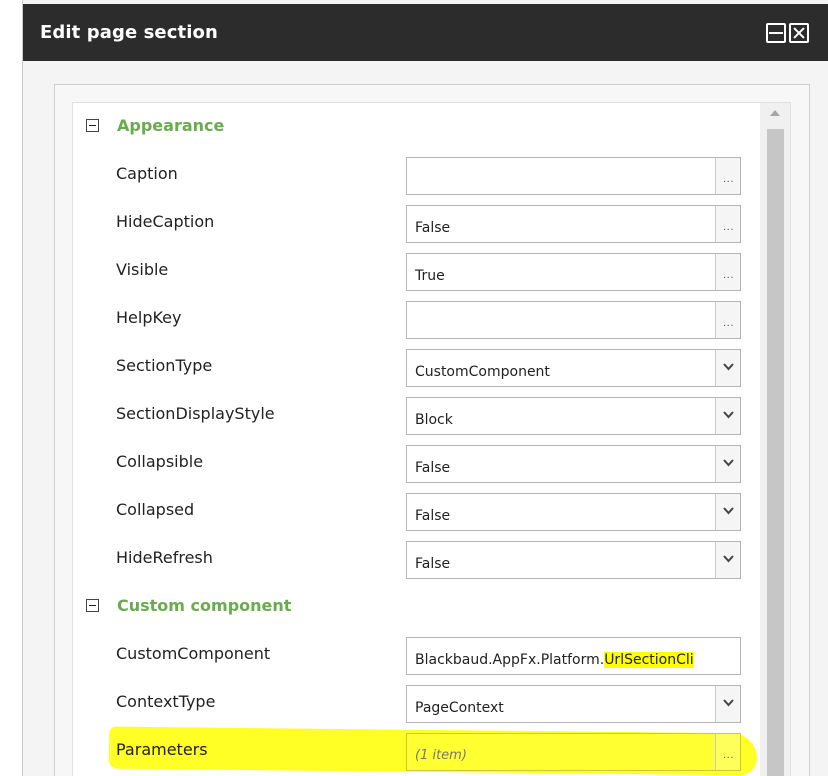  Describe the element at coordinates (649, 660) in the screenshot. I see `value-highlighted: UrlSectionCli` at that location.